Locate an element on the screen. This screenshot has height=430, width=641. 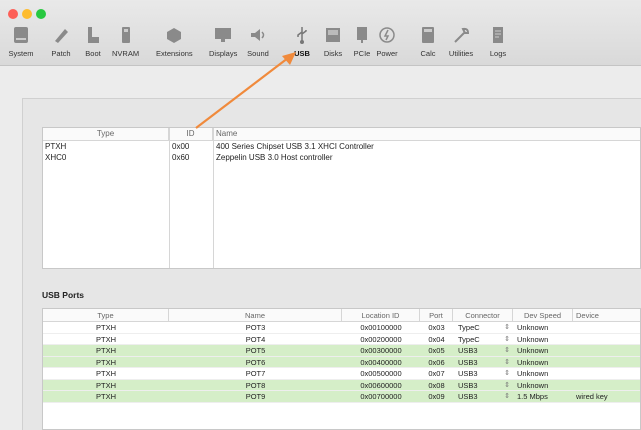
boot-icon is located at coordinates (93, 35).